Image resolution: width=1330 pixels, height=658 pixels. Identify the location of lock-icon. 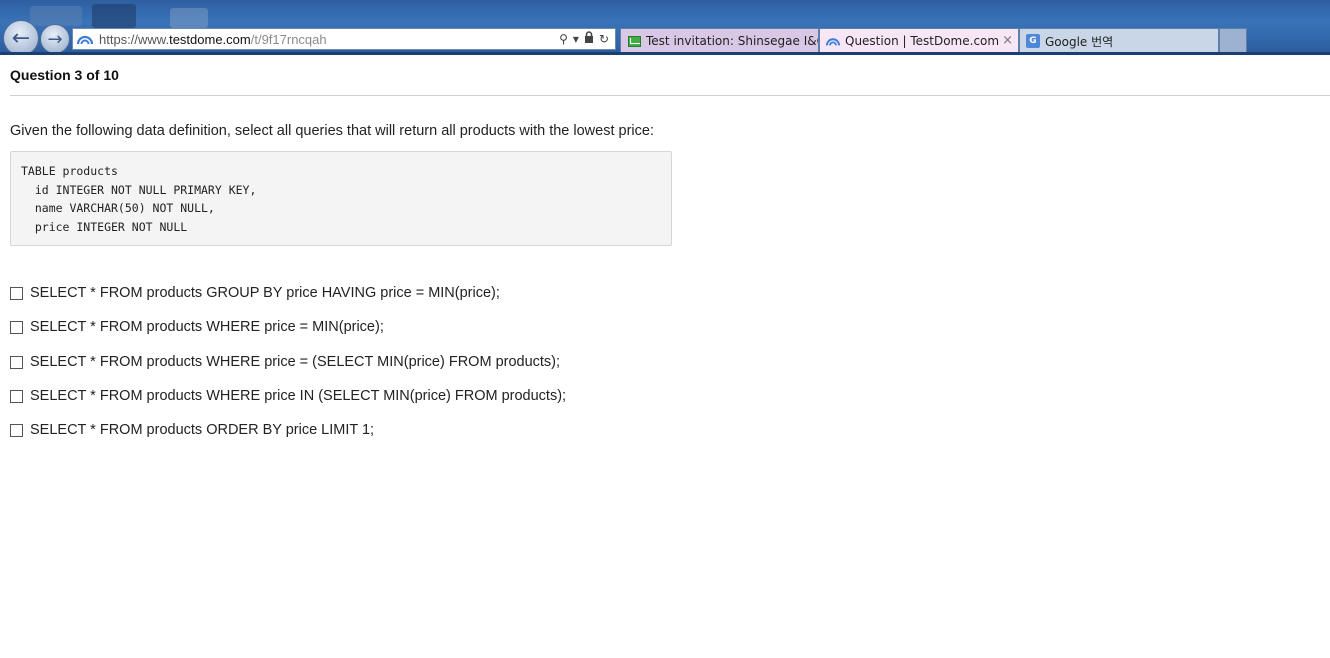
(589, 38).